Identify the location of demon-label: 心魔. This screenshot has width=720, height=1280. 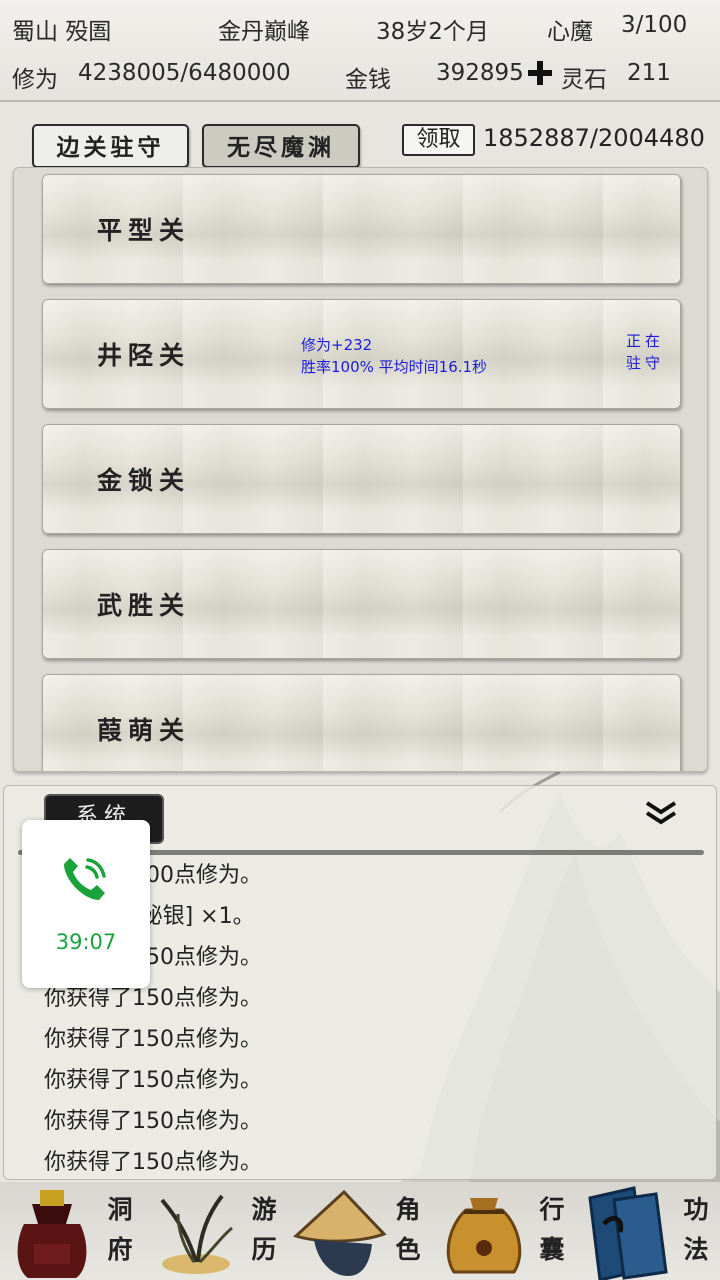
(570, 32).